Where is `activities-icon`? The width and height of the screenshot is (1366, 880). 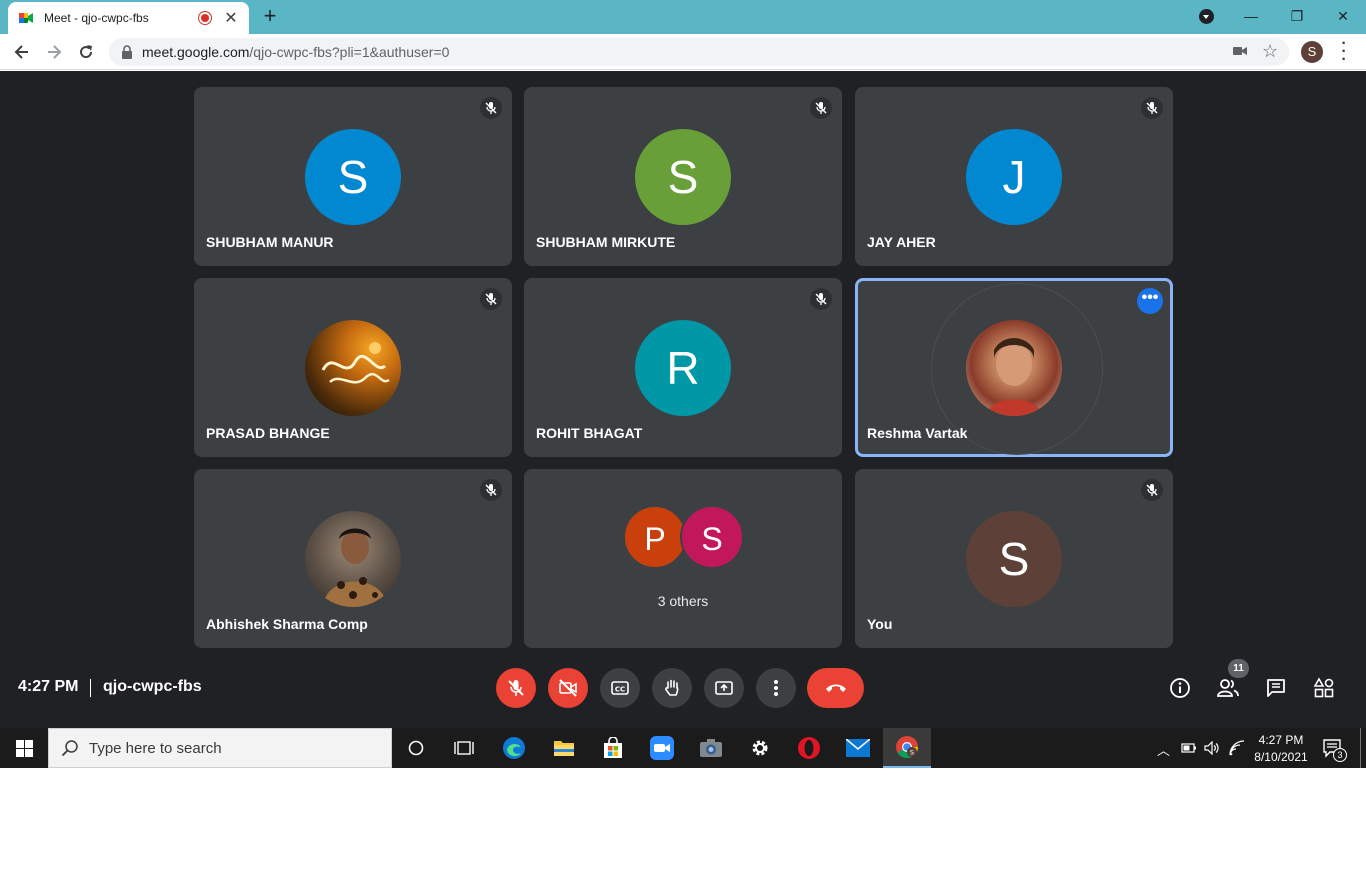
activities-icon is located at coordinates (1323, 687).